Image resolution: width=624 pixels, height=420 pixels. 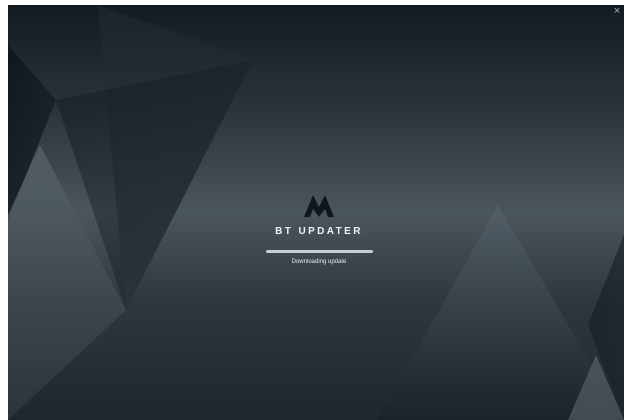 I want to click on app-title: BT UPDATER, so click(x=319, y=231).